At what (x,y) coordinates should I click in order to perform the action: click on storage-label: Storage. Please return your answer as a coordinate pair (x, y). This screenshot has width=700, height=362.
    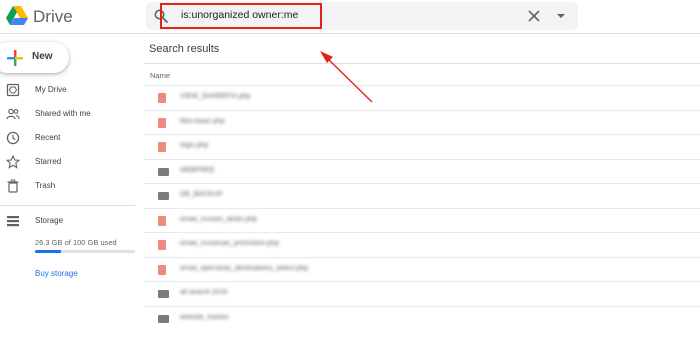
    Looking at the image, I should click on (49, 220).